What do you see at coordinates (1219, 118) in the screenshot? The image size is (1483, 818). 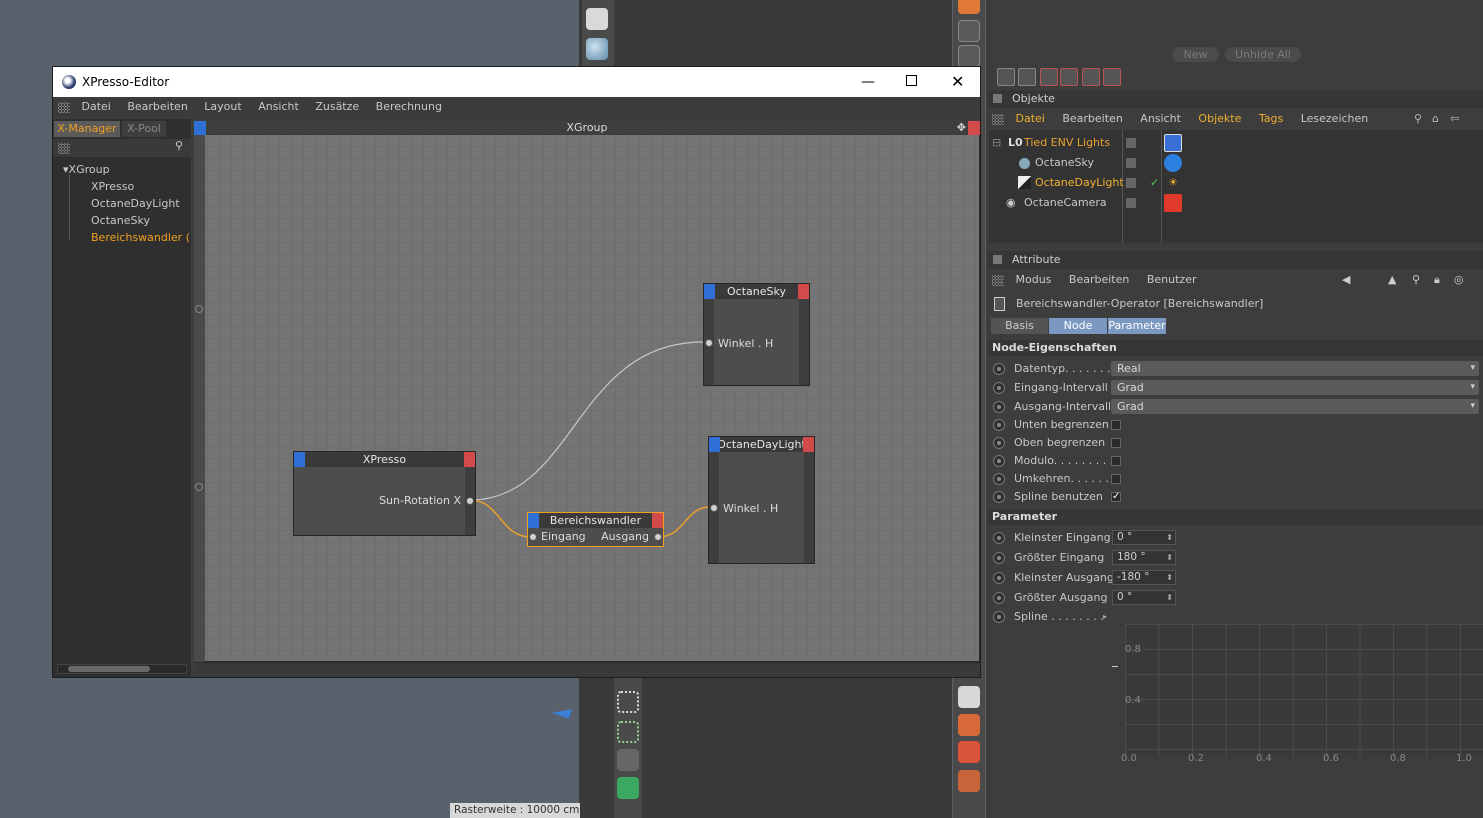 I see `objects-menu-objekte: Objekte` at bounding box center [1219, 118].